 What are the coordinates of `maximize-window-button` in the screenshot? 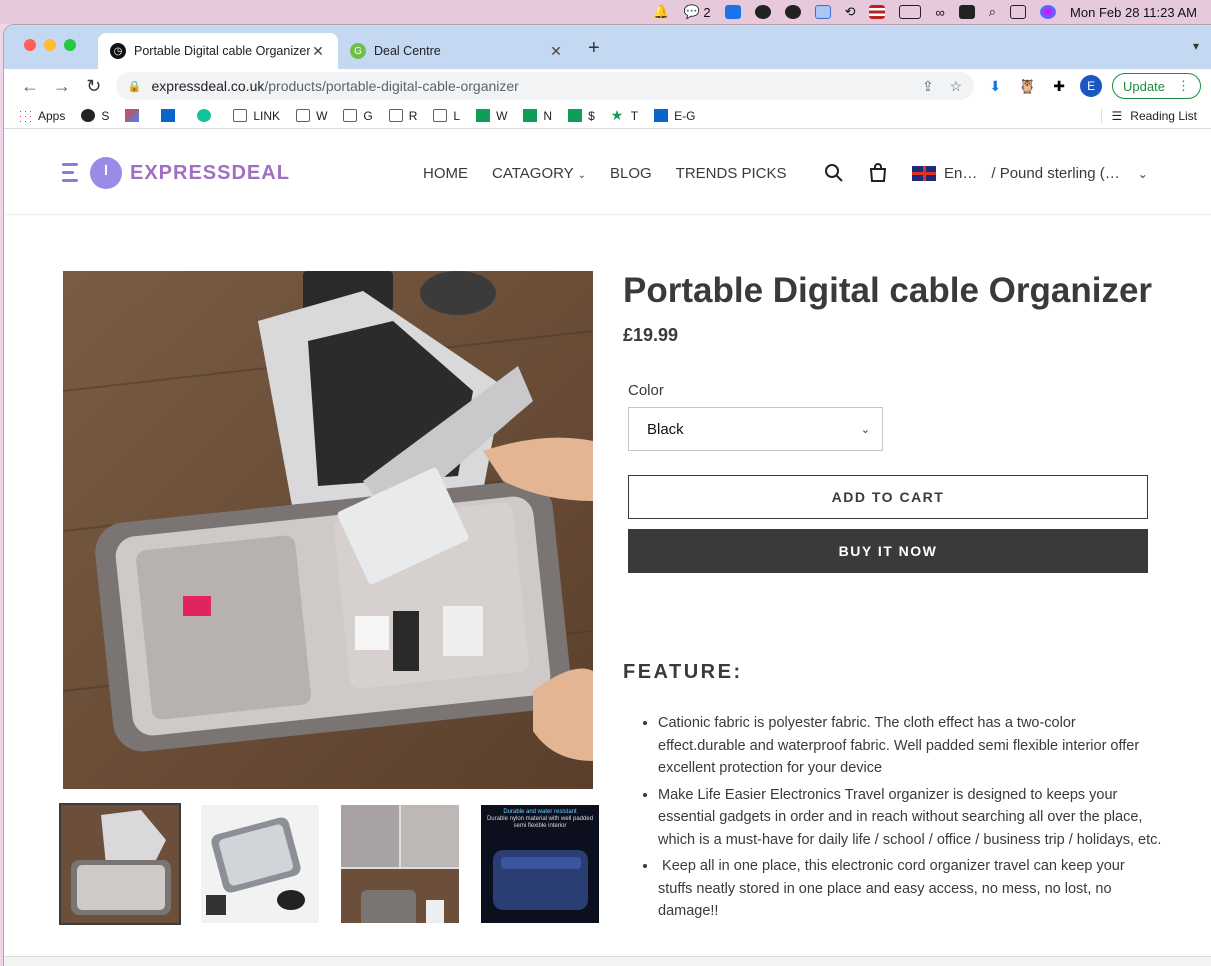 It's located at (70, 45).